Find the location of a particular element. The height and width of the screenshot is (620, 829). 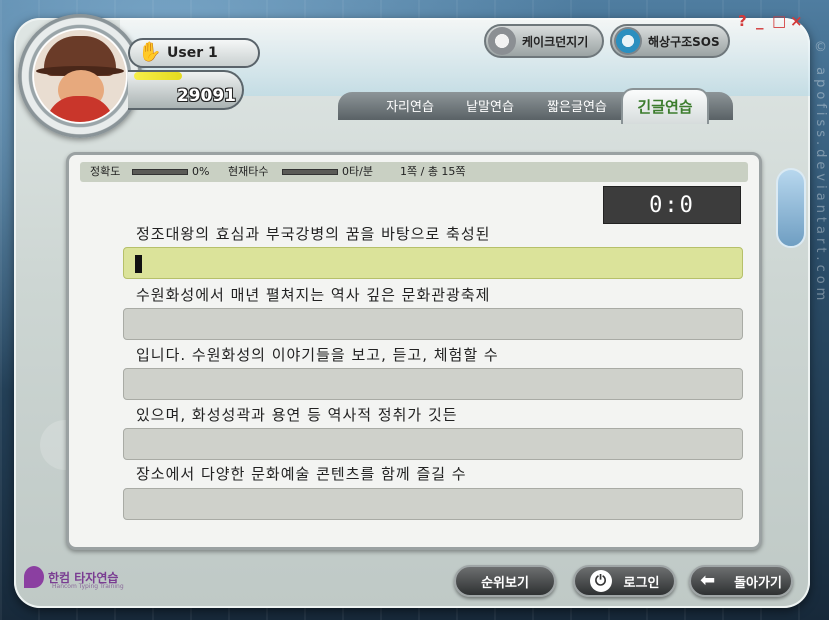

tab-word-practice: 낱말연습 is located at coordinates (490, 108).